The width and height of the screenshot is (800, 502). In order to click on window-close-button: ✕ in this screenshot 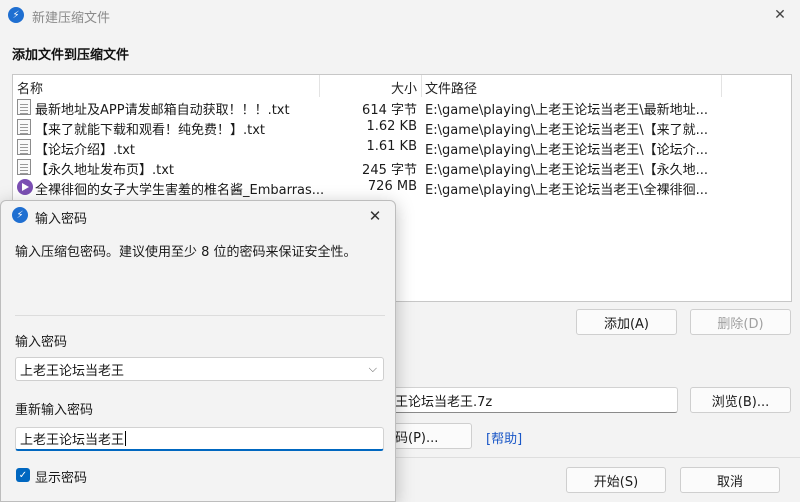, I will do `click(780, 15)`.